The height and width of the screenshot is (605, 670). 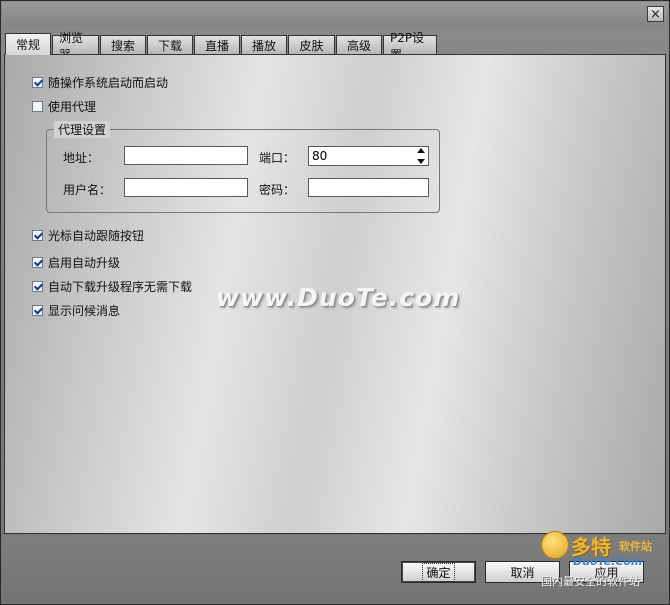 What do you see at coordinates (37, 286) in the screenshot?
I see `auto-download-checkbox` at bounding box center [37, 286].